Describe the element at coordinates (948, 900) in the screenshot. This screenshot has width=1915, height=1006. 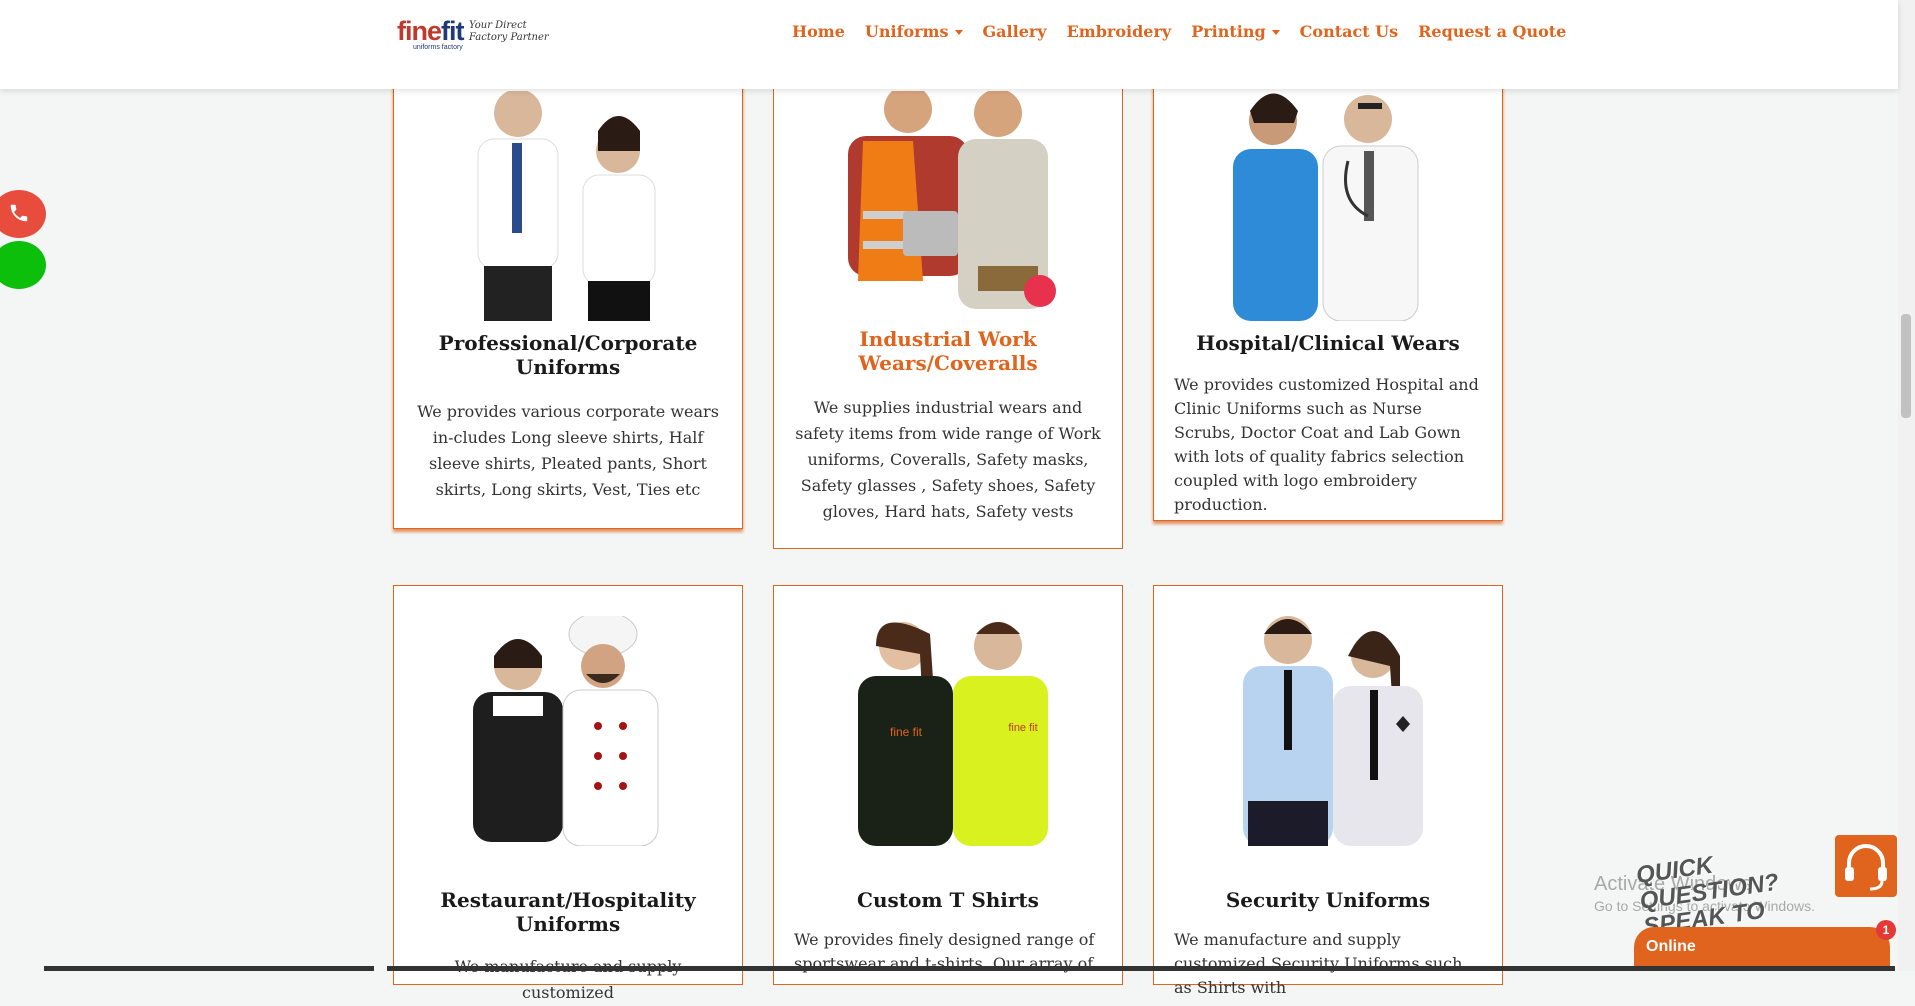
I see `card-title: Custom T Shirts` at that location.